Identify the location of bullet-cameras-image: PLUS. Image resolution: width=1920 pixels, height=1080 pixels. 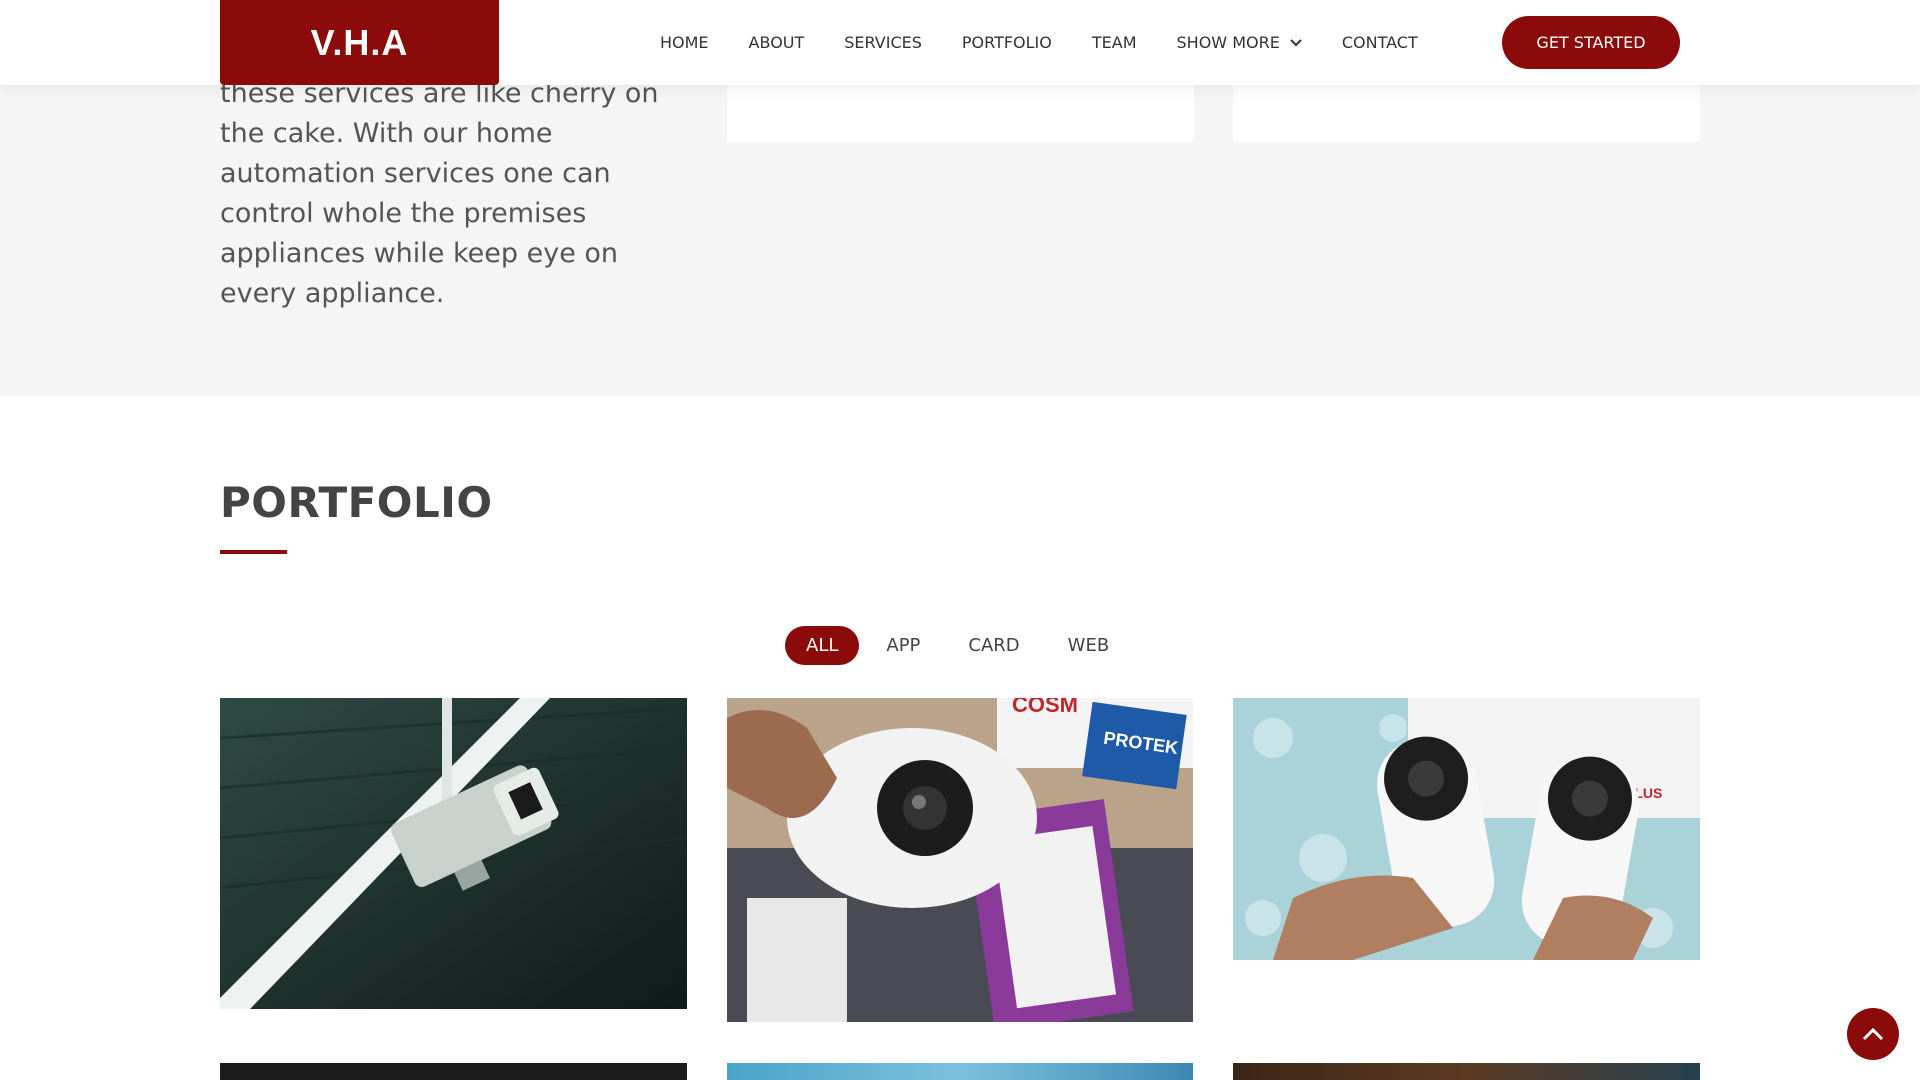
(1466, 829).